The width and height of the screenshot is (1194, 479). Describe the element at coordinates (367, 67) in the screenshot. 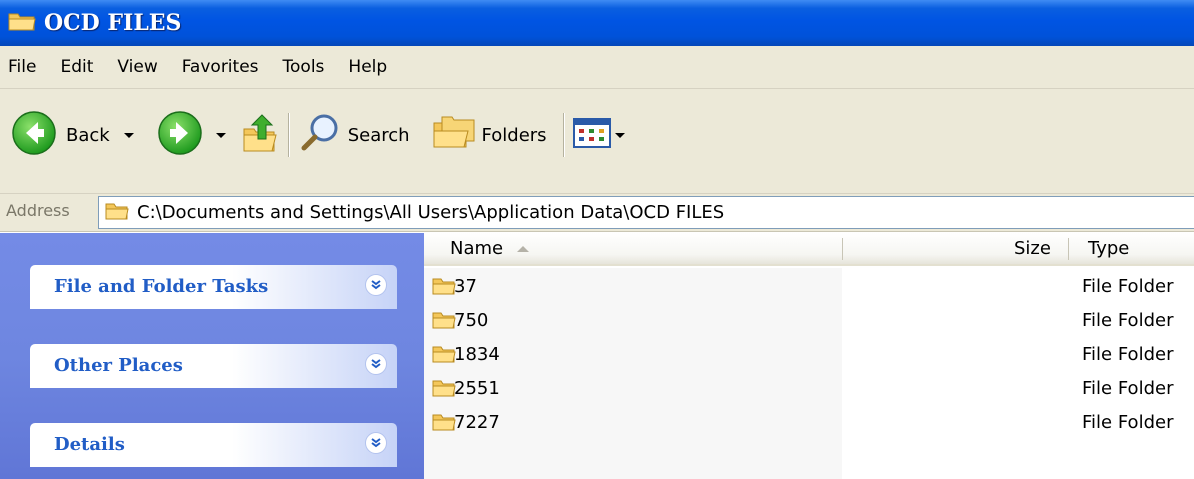

I see `menu-help: Help` at that location.